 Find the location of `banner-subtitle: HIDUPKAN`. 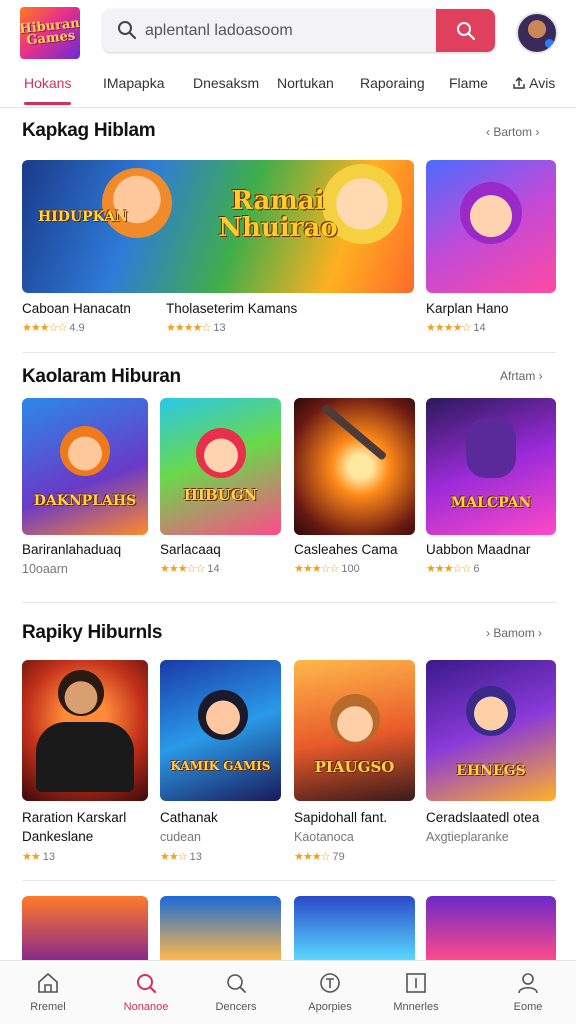

banner-subtitle: HIDUPKAN is located at coordinates (83, 217).